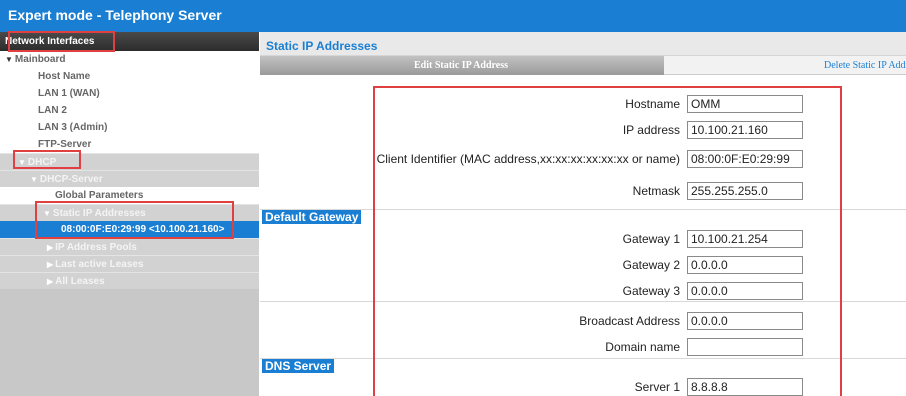  What do you see at coordinates (40, 59) in the screenshot?
I see `sidebar-item-label: Mainboard` at bounding box center [40, 59].